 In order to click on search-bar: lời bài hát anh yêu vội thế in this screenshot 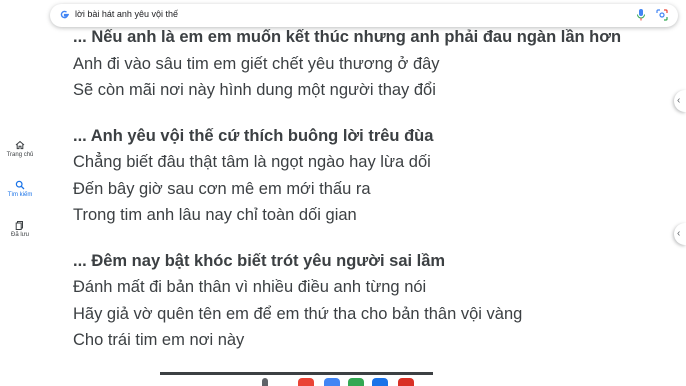, I will do `click(364, 15)`.